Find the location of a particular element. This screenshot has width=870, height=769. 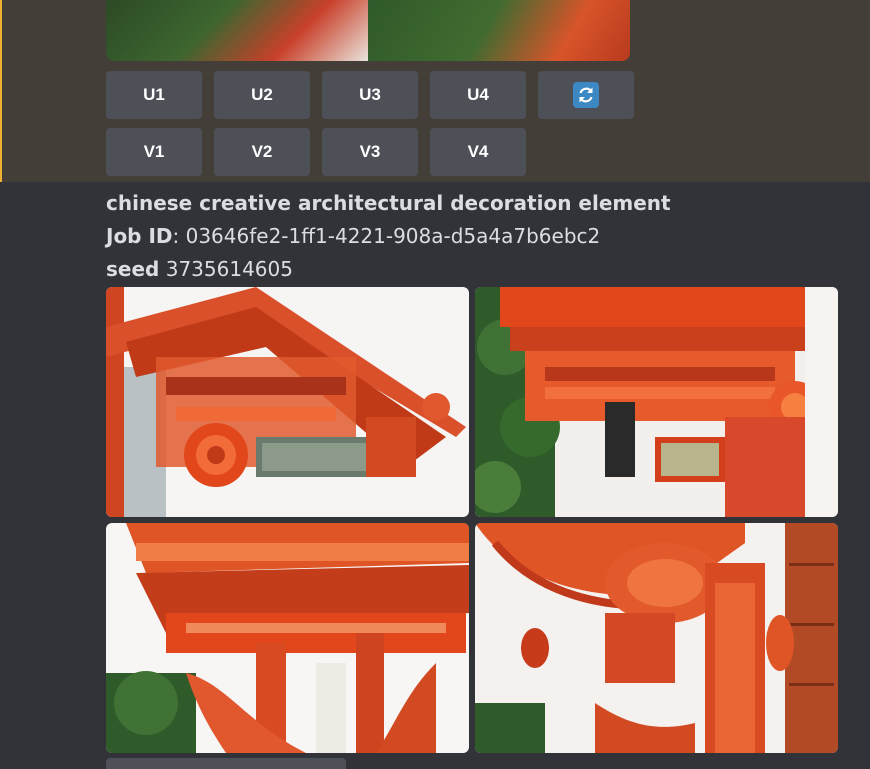

upscale-2-button: U2 is located at coordinates (262, 95).